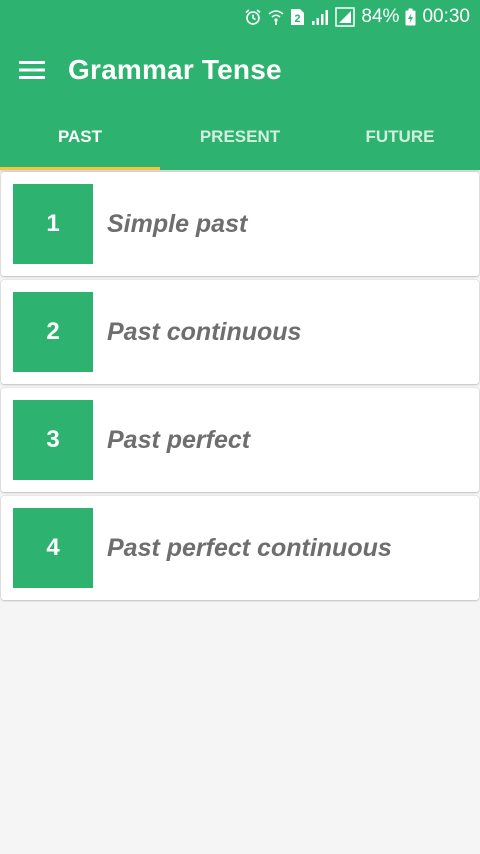  Describe the element at coordinates (253, 17) in the screenshot. I see `alarm-icon` at that location.